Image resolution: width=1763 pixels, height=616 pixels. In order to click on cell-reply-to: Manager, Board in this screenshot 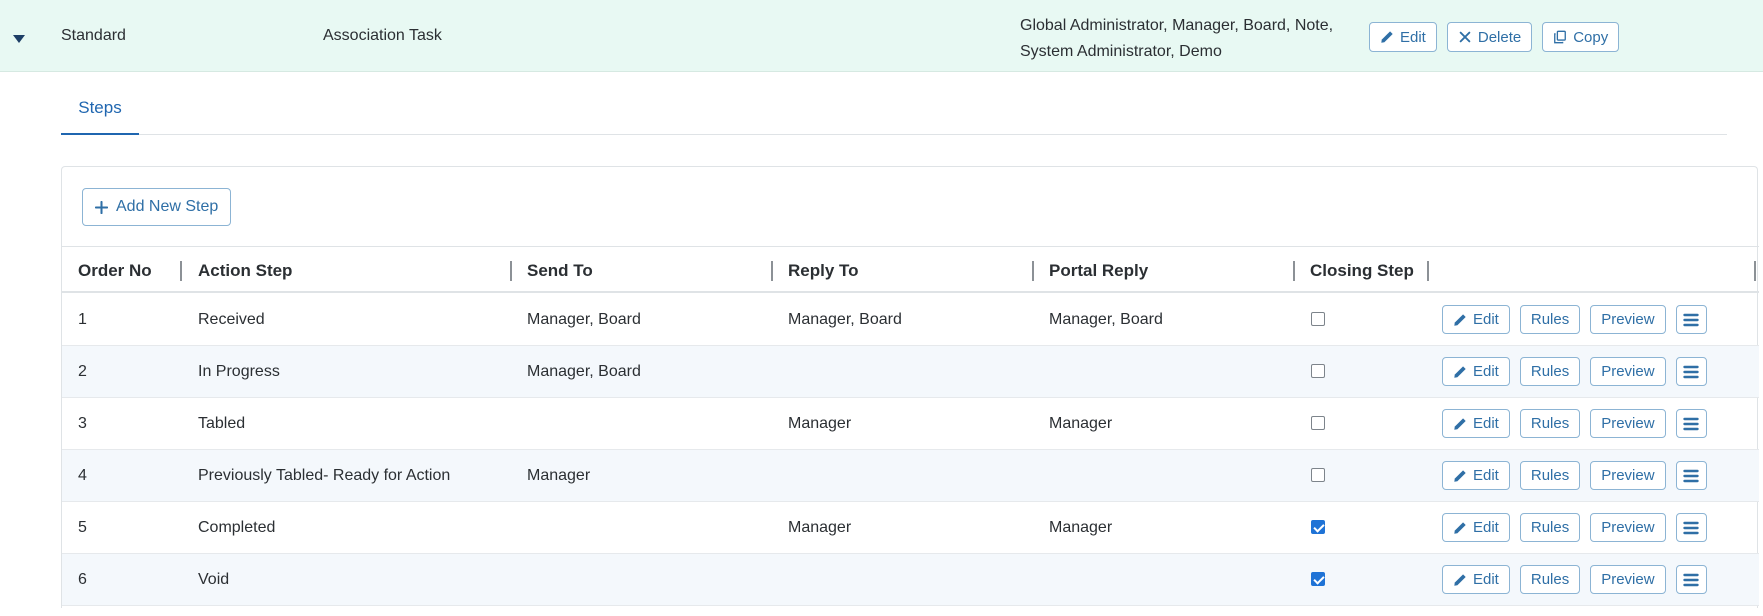, I will do `click(845, 319)`.